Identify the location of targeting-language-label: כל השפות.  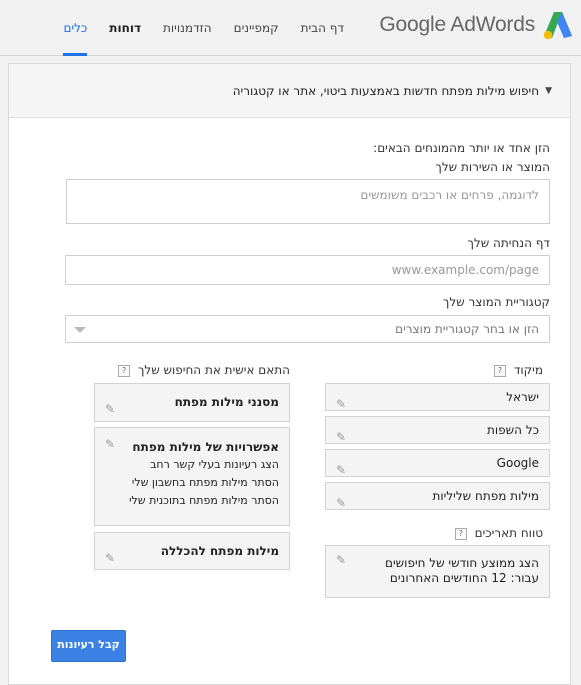
(513, 430).